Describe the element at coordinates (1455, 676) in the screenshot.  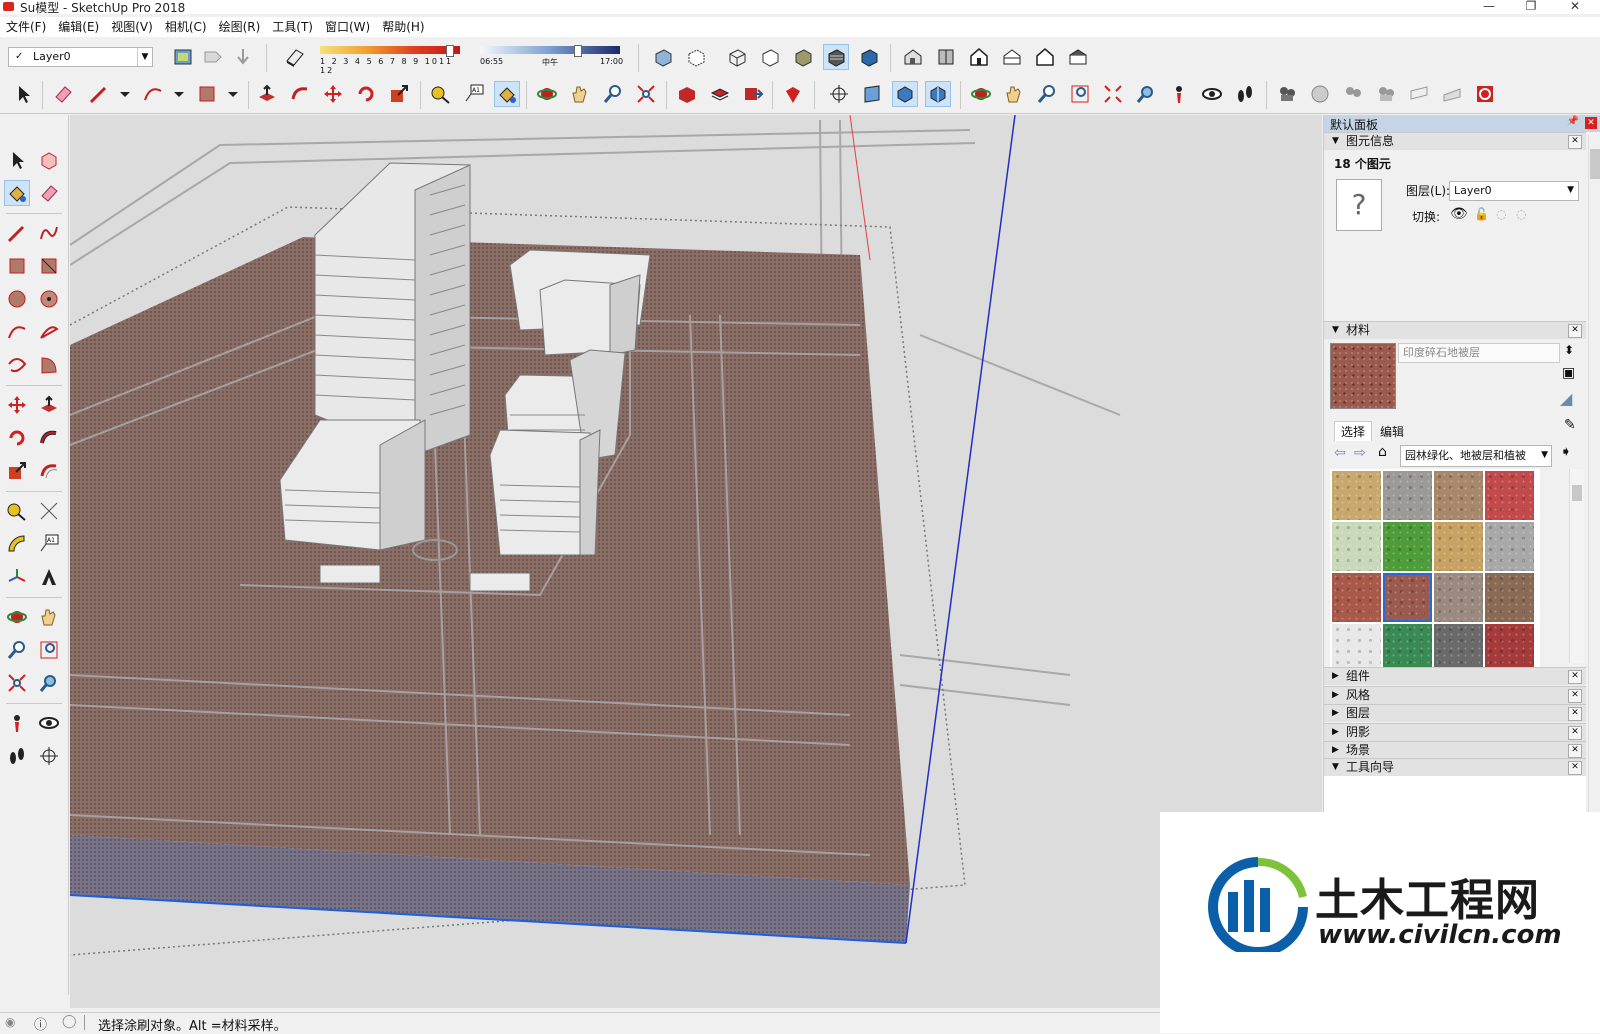
I see `collapsed-section-header: ▶ 组件 ✕` at that location.